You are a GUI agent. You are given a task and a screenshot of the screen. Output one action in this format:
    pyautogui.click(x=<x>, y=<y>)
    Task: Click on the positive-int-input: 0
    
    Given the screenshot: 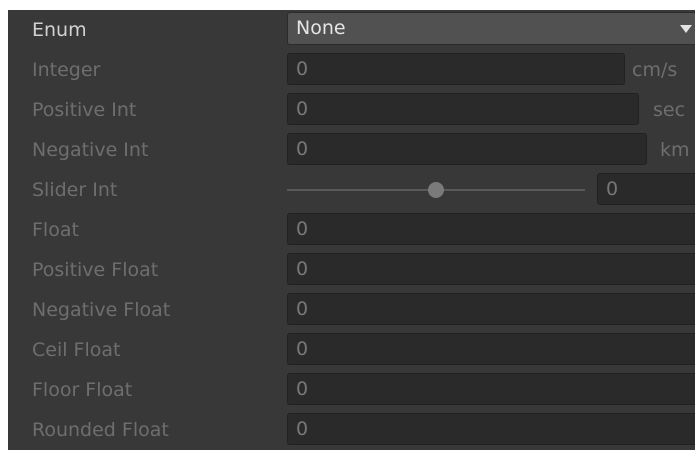 What is the action you would take?
    pyautogui.click(x=463, y=109)
    